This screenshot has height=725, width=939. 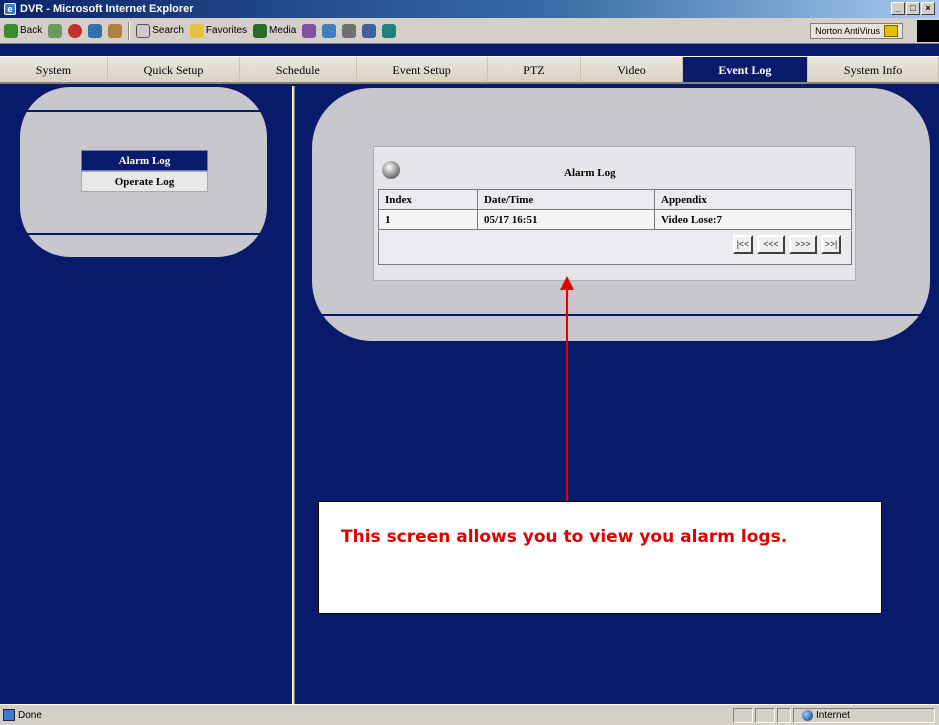 I want to click on print-icon, so click(x=349, y=30).